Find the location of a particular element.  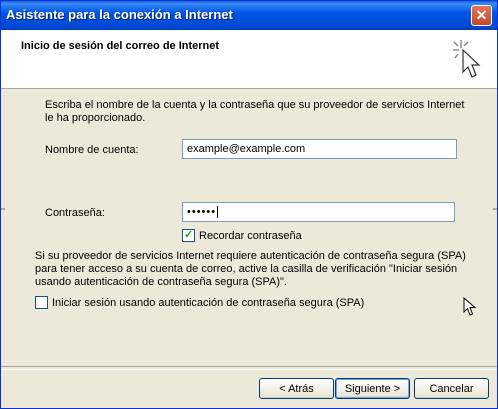

back-button: < Atrás is located at coordinates (296, 388).